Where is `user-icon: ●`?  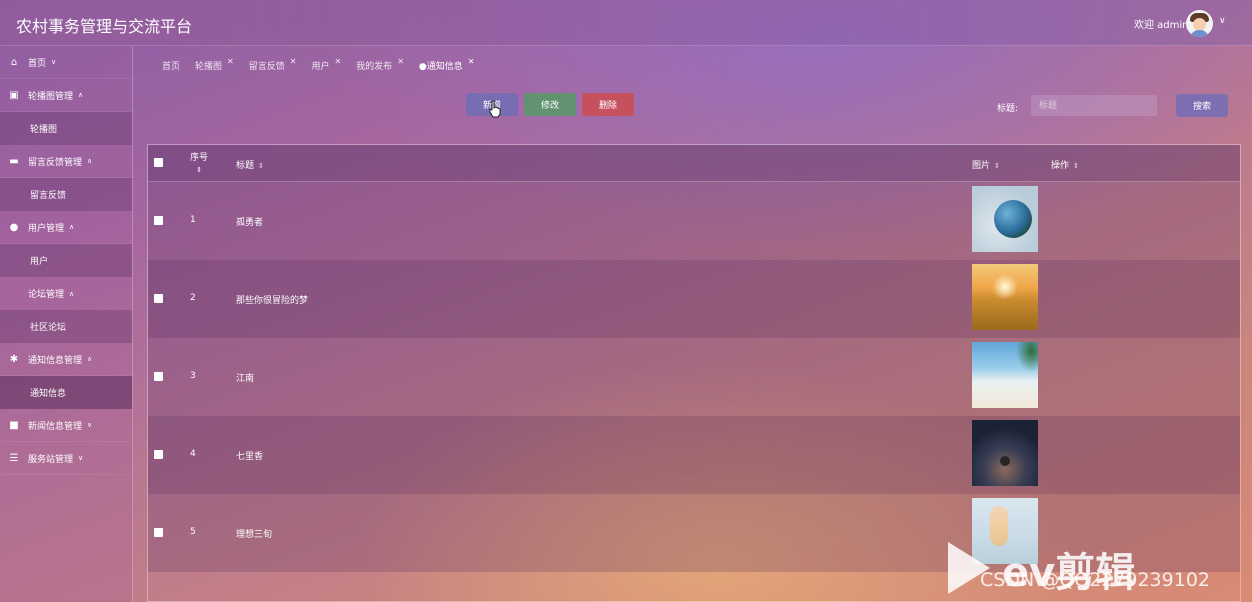 user-icon: ● is located at coordinates (14, 227).